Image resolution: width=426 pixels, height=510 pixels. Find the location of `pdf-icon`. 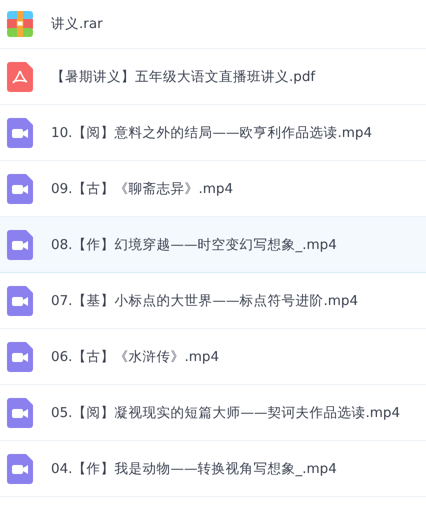

pdf-icon is located at coordinates (20, 77).